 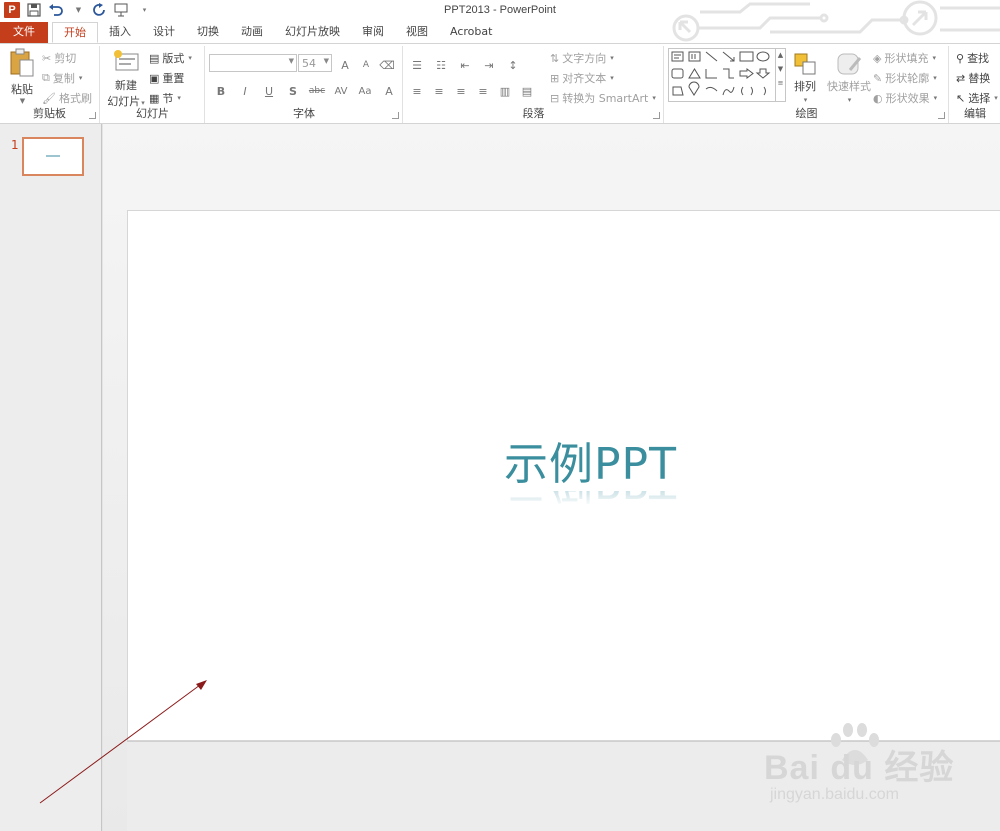 What do you see at coordinates (326, 61) in the screenshot?
I see `font-size-dropdown-icon: ▼` at bounding box center [326, 61].